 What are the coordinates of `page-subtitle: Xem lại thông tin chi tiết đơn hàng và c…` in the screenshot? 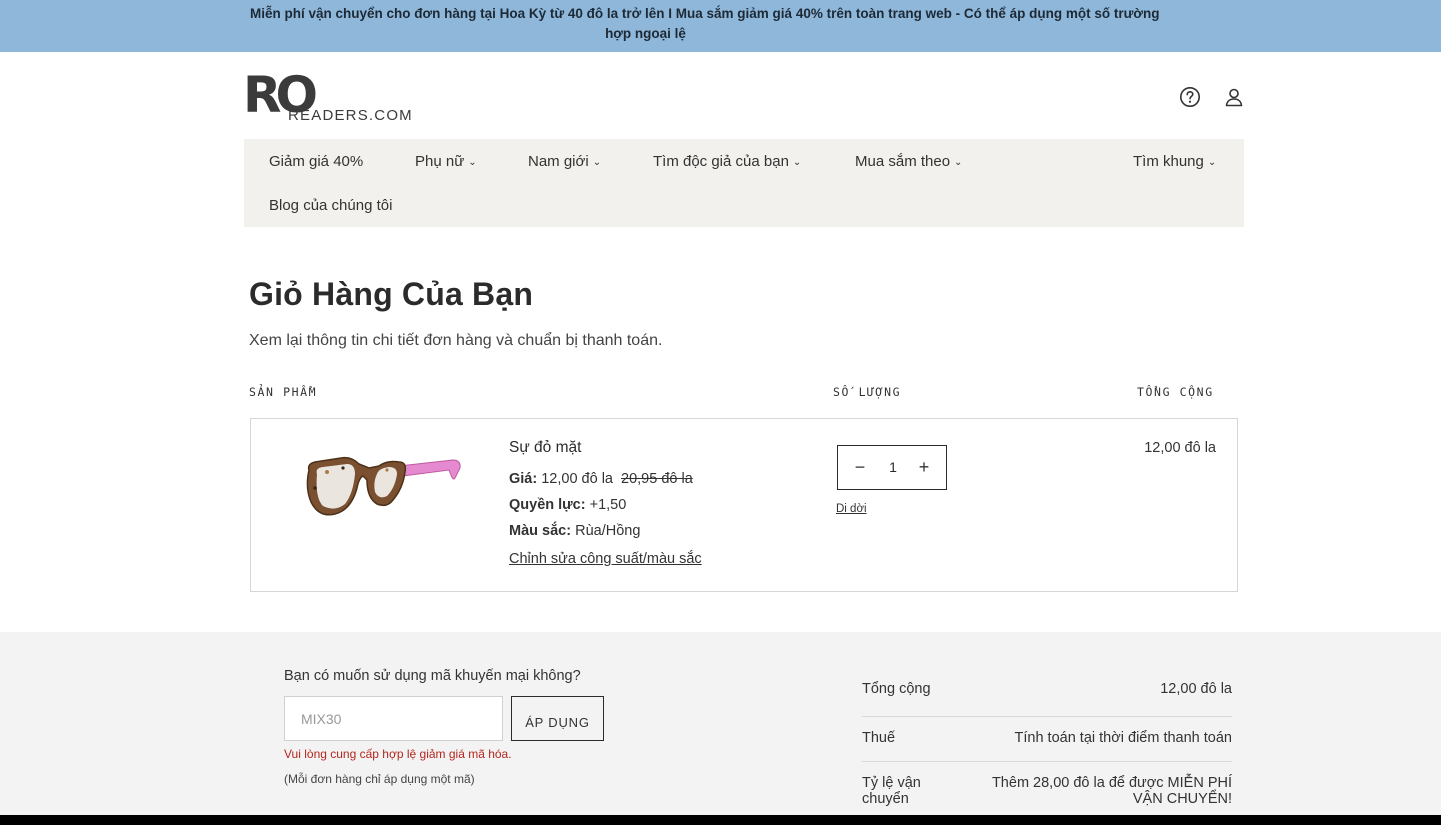 It's located at (456, 340).